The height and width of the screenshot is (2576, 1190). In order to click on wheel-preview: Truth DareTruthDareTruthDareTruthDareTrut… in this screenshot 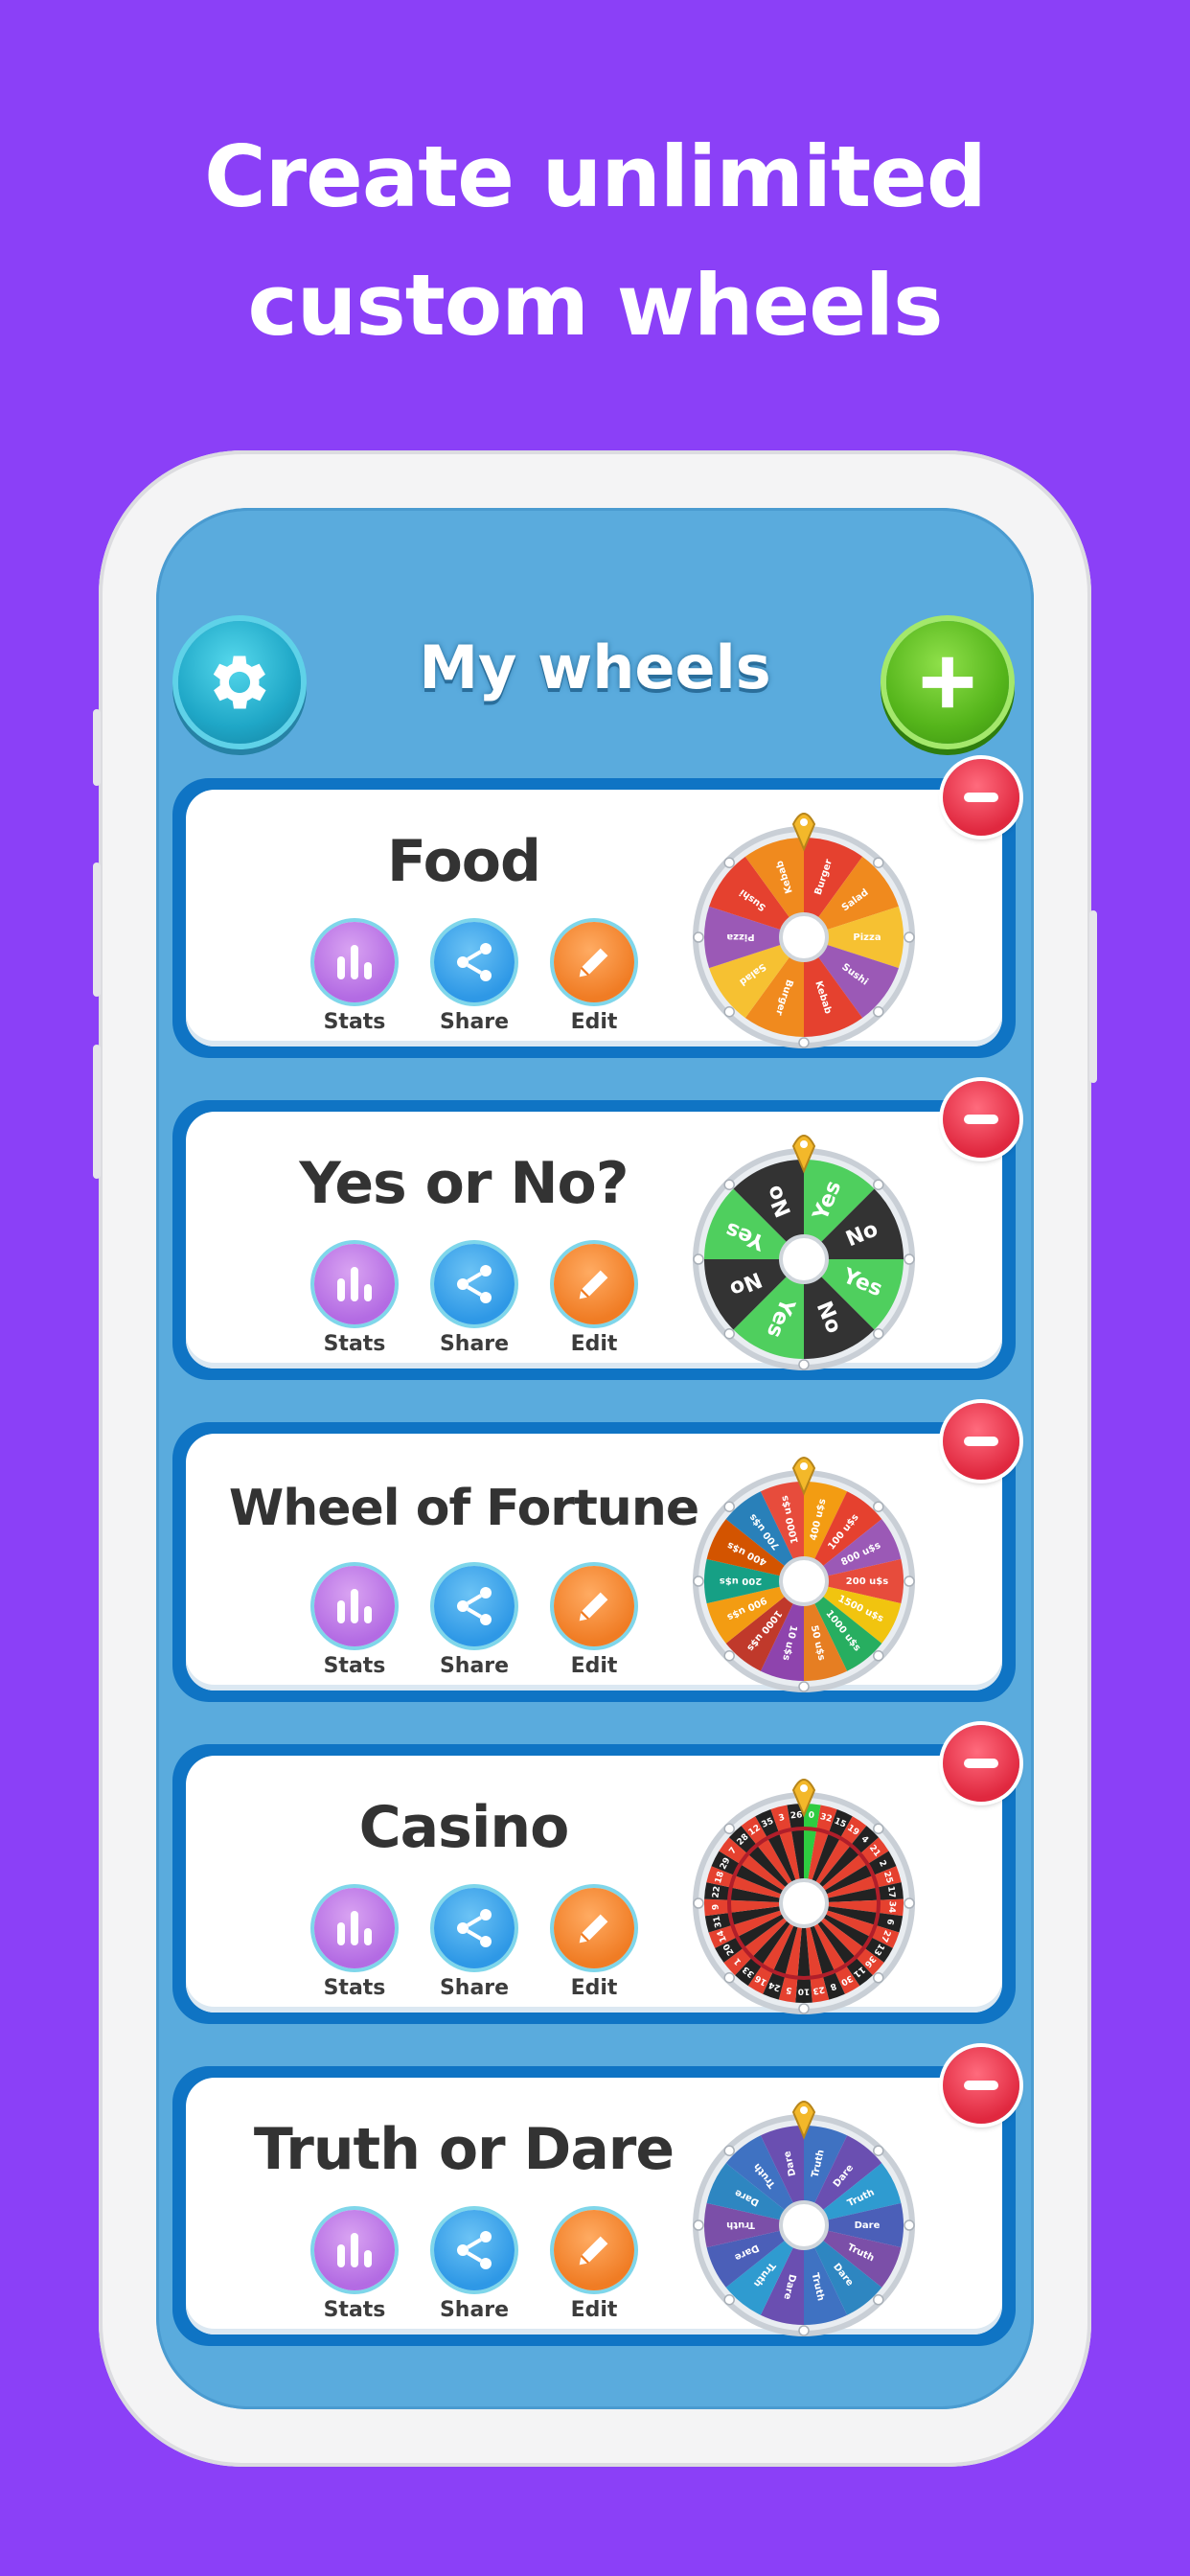, I will do `click(804, 2215)`.